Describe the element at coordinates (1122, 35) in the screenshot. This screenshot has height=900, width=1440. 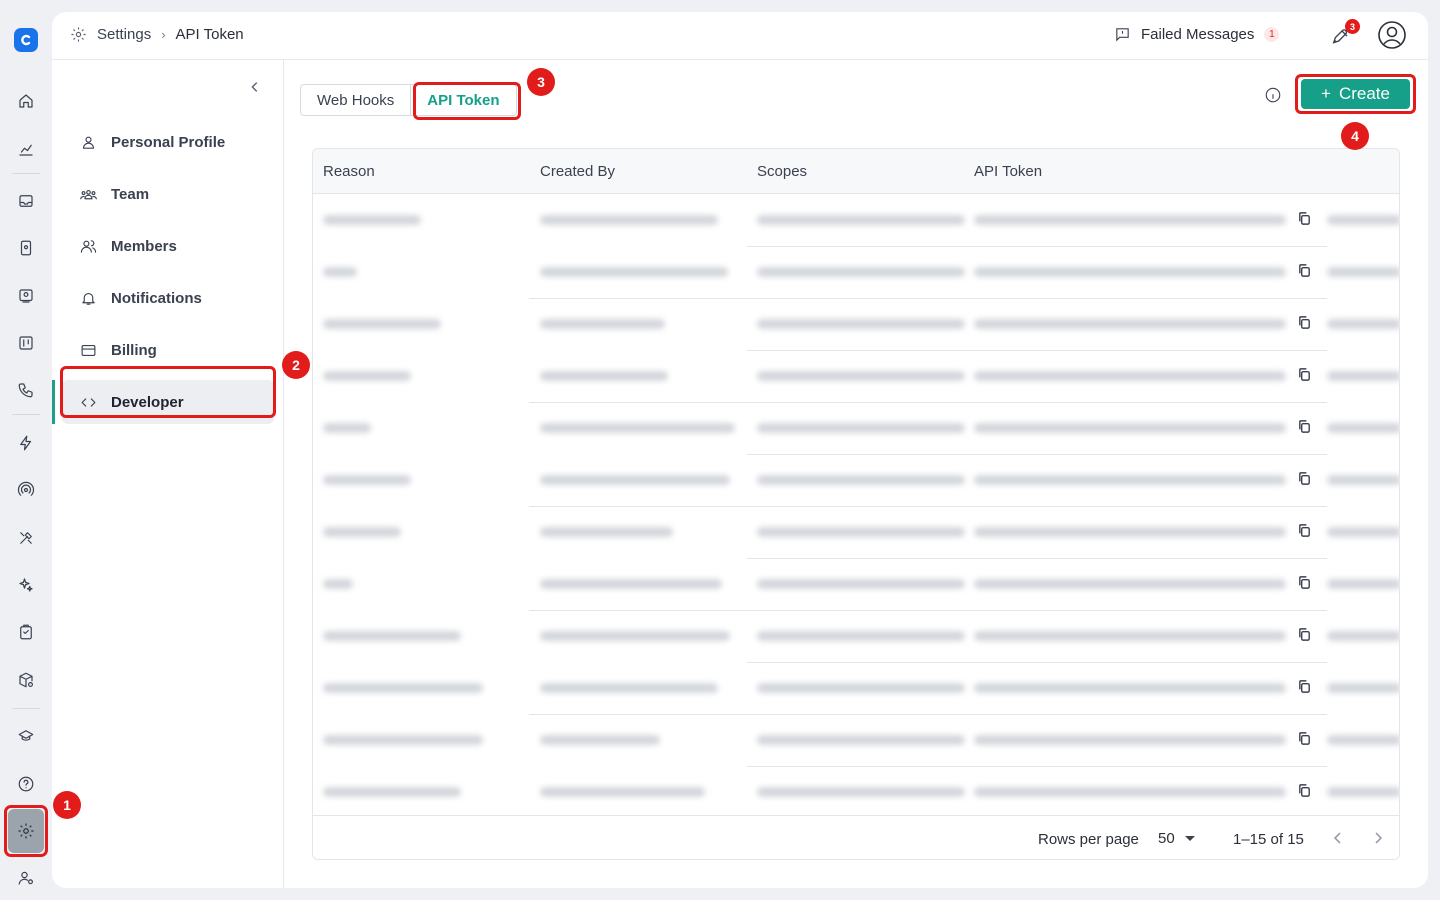
I see `message-alert-icon` at that location.